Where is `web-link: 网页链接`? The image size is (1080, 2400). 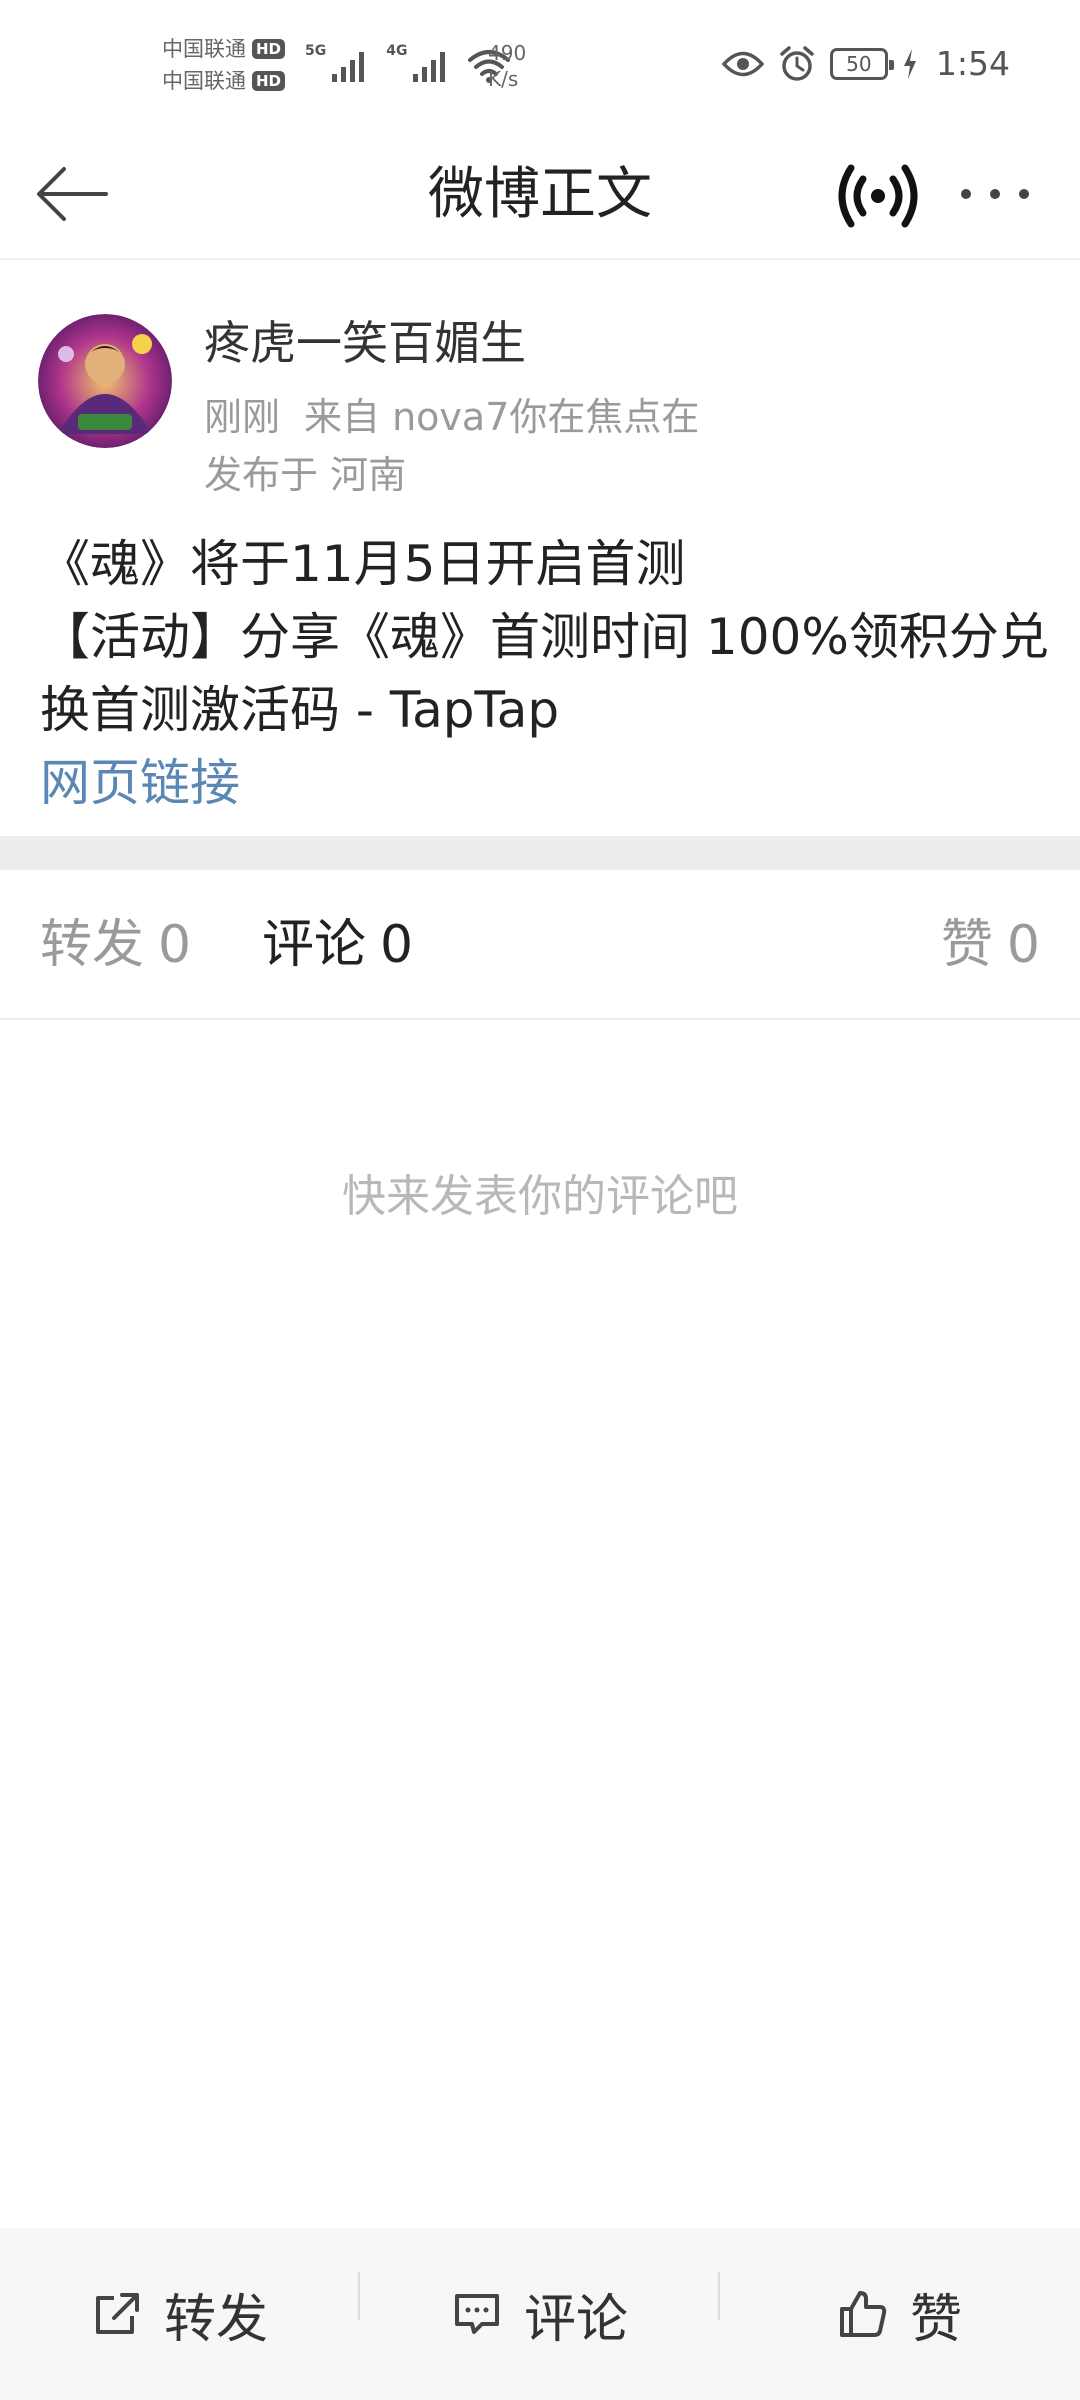 web-link: 网页链接 is located at coordinates (545, 783).